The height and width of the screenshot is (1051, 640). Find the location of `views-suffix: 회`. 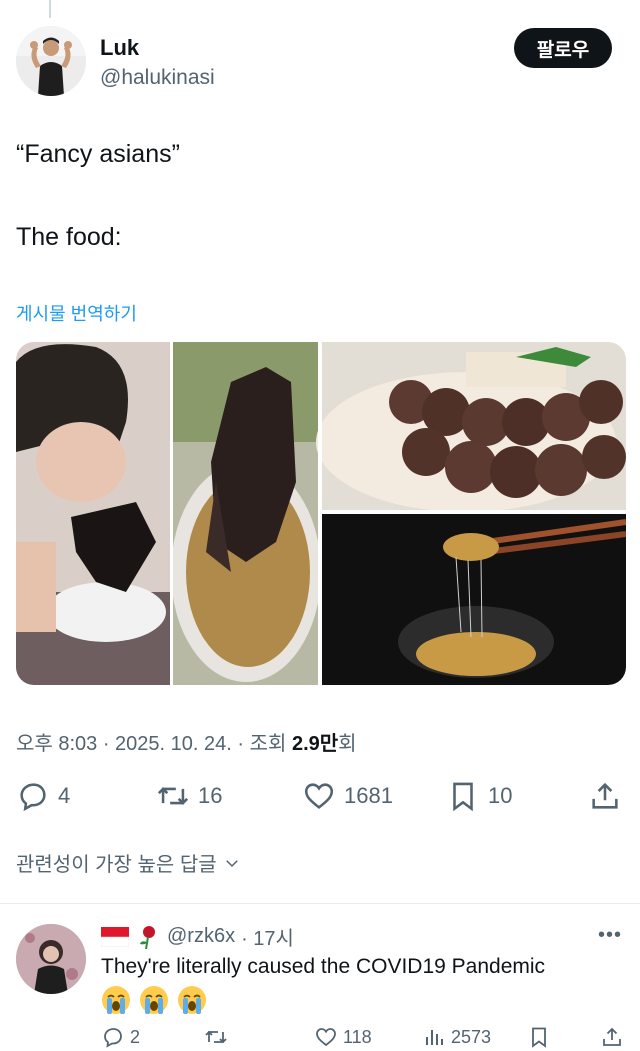

views-suffix: 회 is located at coordinates (347, 744).